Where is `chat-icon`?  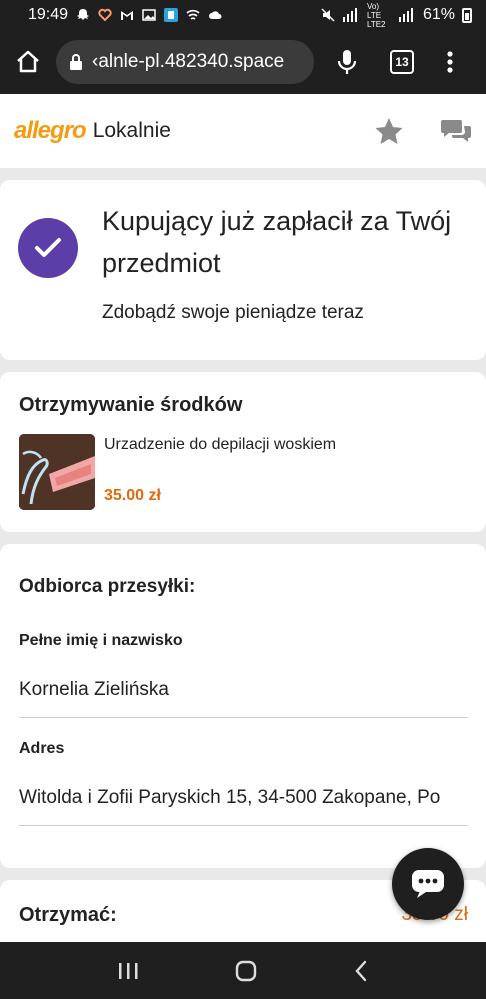 chat-icon is located at coordinates (428, 884).